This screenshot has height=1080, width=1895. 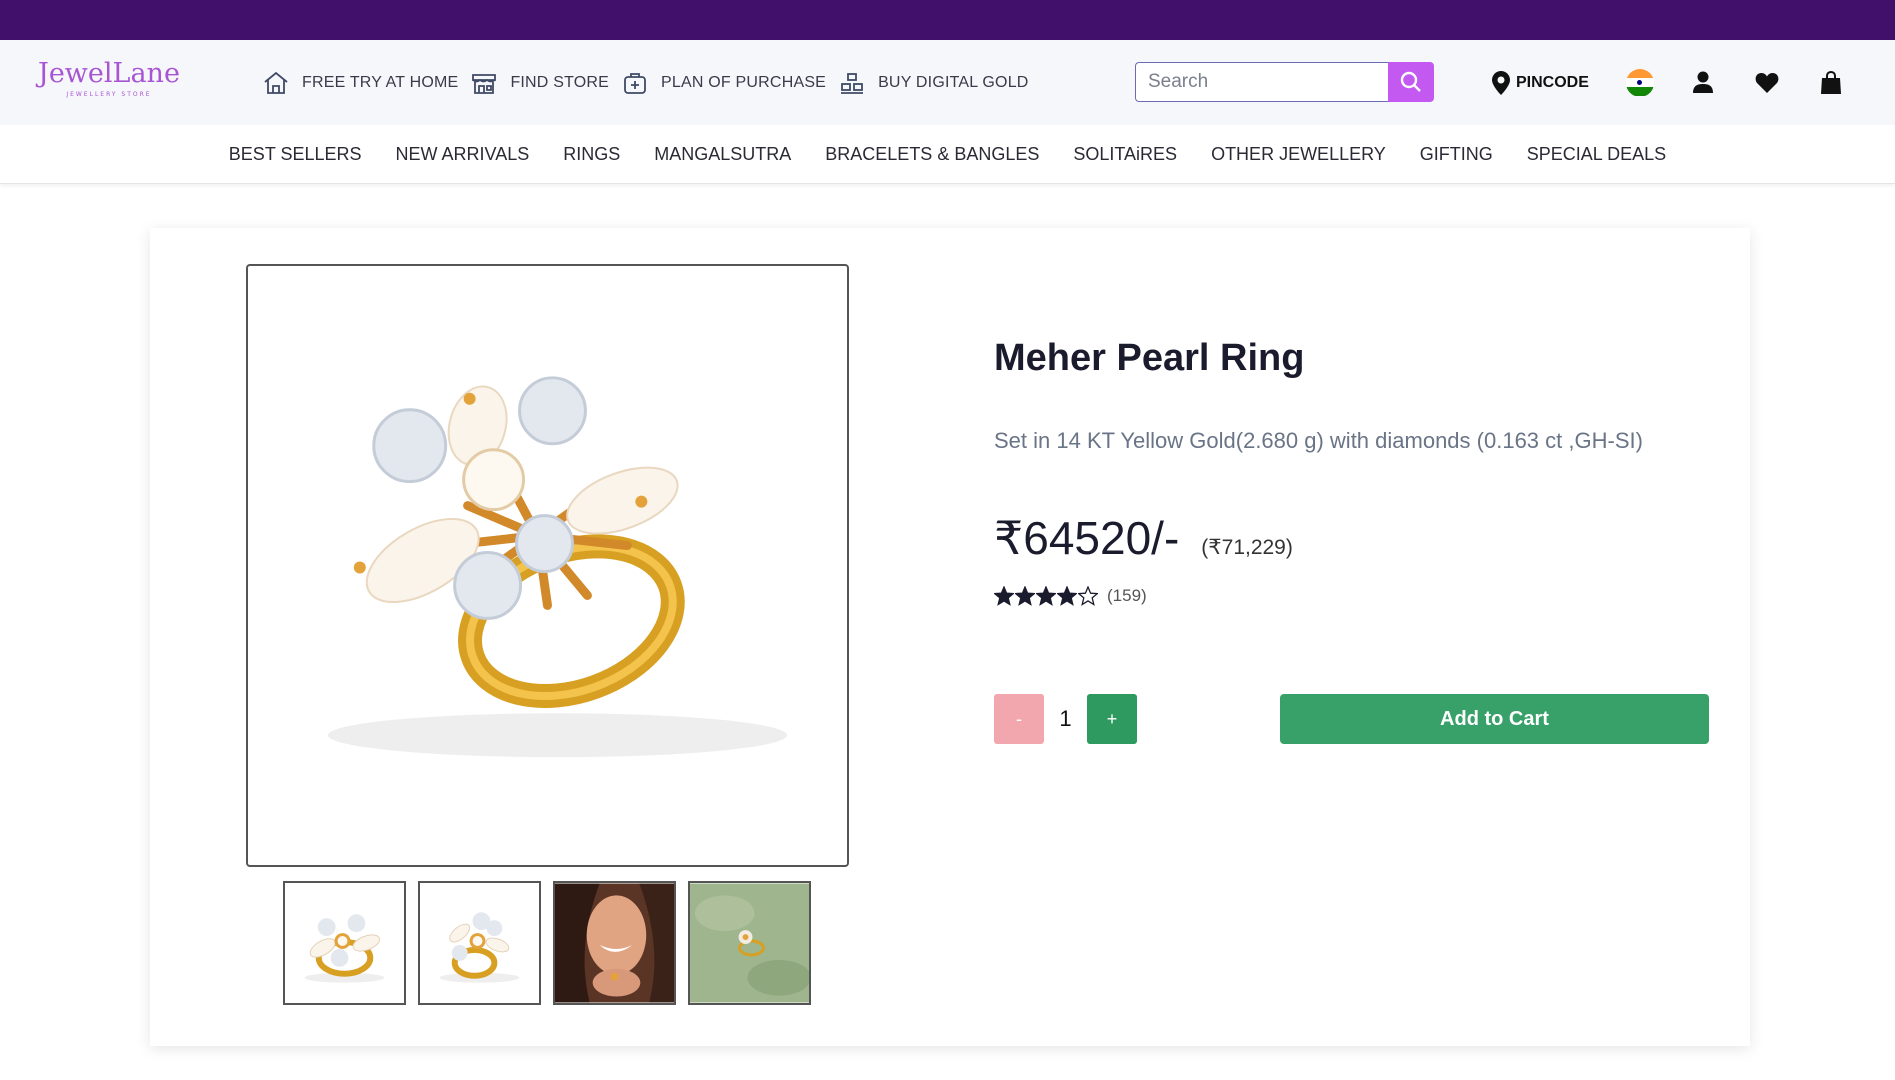 What do you see at coordinates (1596, 154) in the screenshot?
I see `category-special-deals: SPECIAL DEALS` at bounding box center [1596, 154].